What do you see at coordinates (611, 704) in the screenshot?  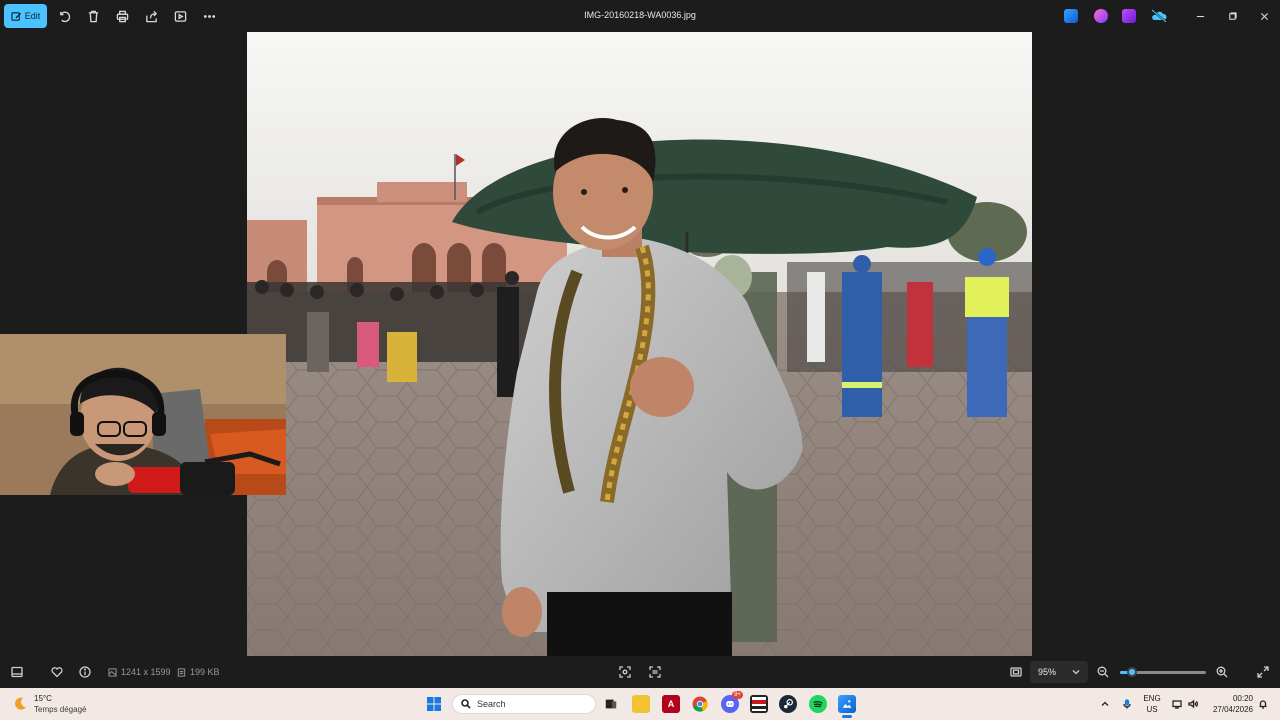 I see `task-view-icon` at bounding box center [611, 704].